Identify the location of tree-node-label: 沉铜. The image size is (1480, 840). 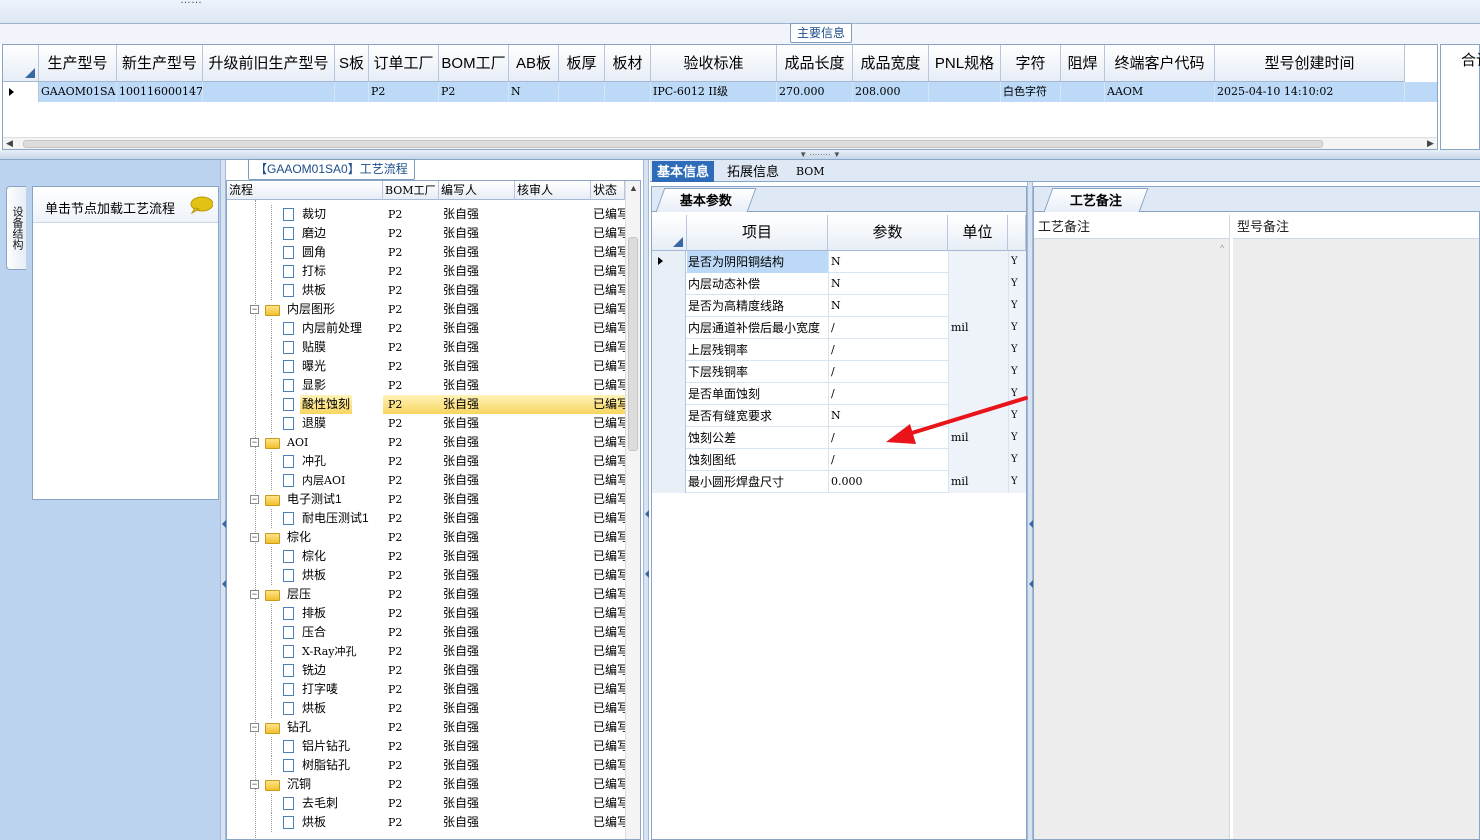
(299, 784).